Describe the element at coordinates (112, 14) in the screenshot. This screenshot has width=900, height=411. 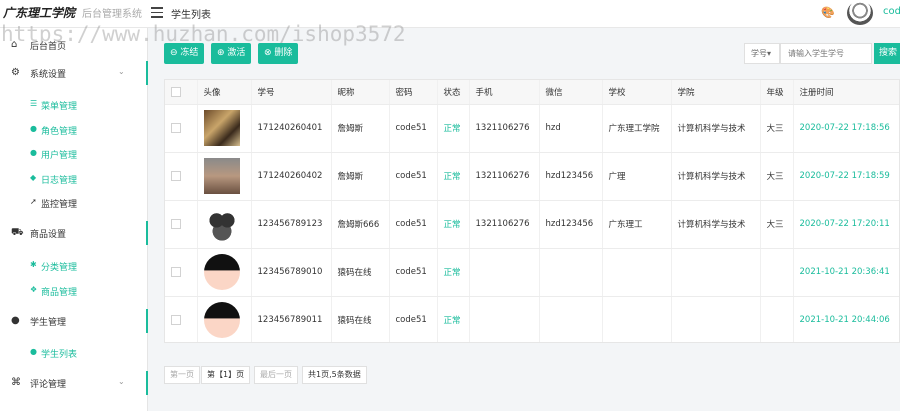
I see `brand-subtitle: 后台管理系统` at that location.